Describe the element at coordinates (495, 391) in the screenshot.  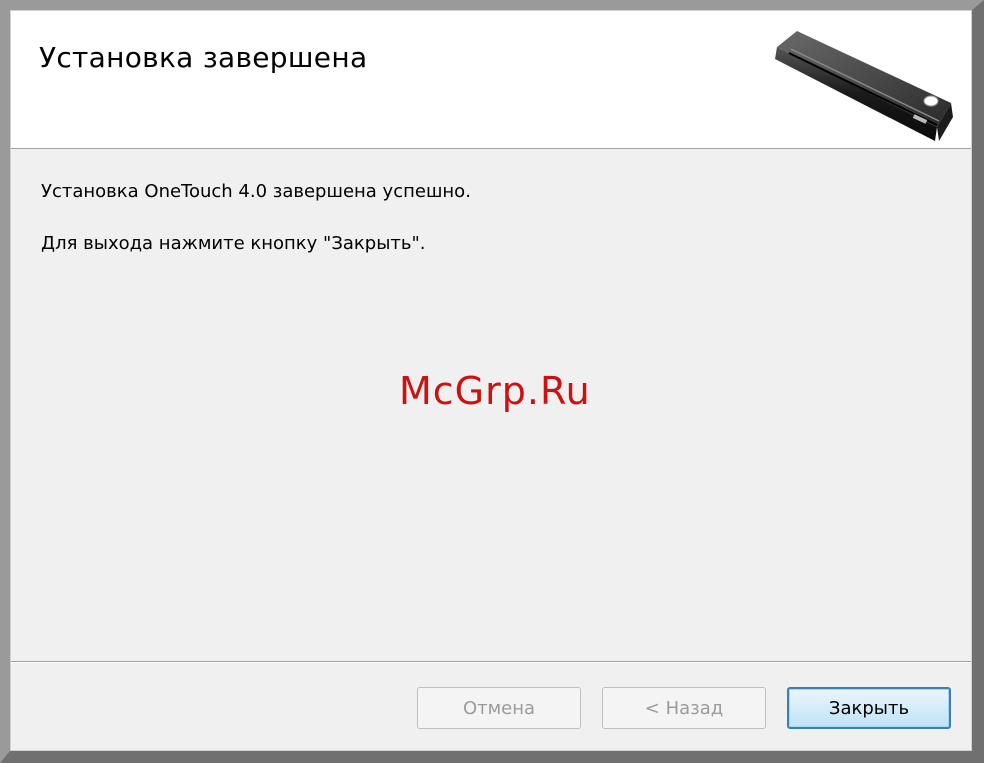
I see `watermark-text: McGrp.Ru` at that location.